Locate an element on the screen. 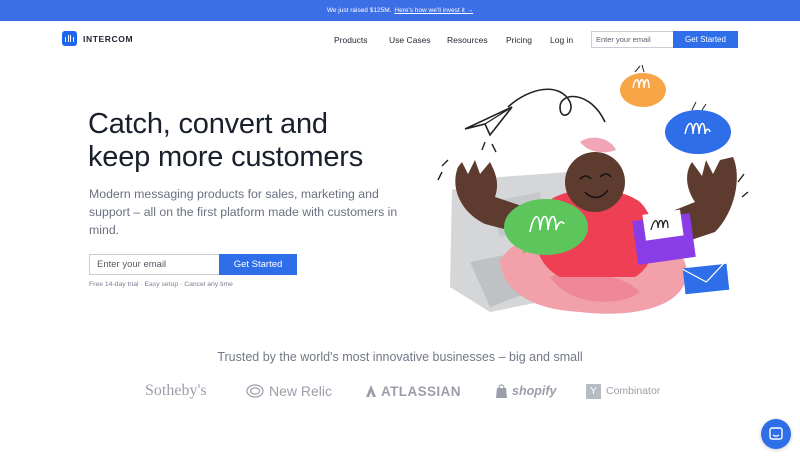 This screenshot has height=459, width=800. hero-email-input is located at coordinates (154, 264).